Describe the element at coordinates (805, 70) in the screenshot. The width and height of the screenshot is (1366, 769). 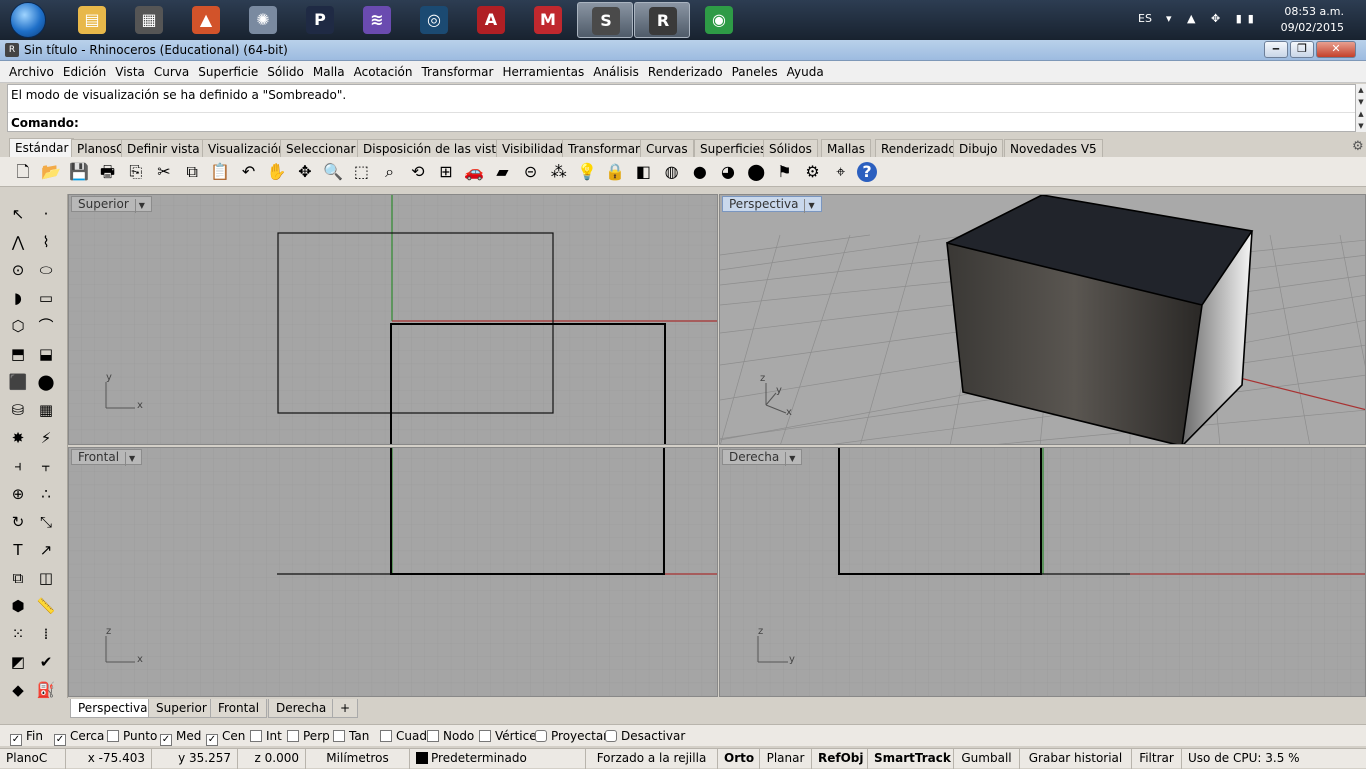
I see `menu-item-13: Ayuda` at that location.